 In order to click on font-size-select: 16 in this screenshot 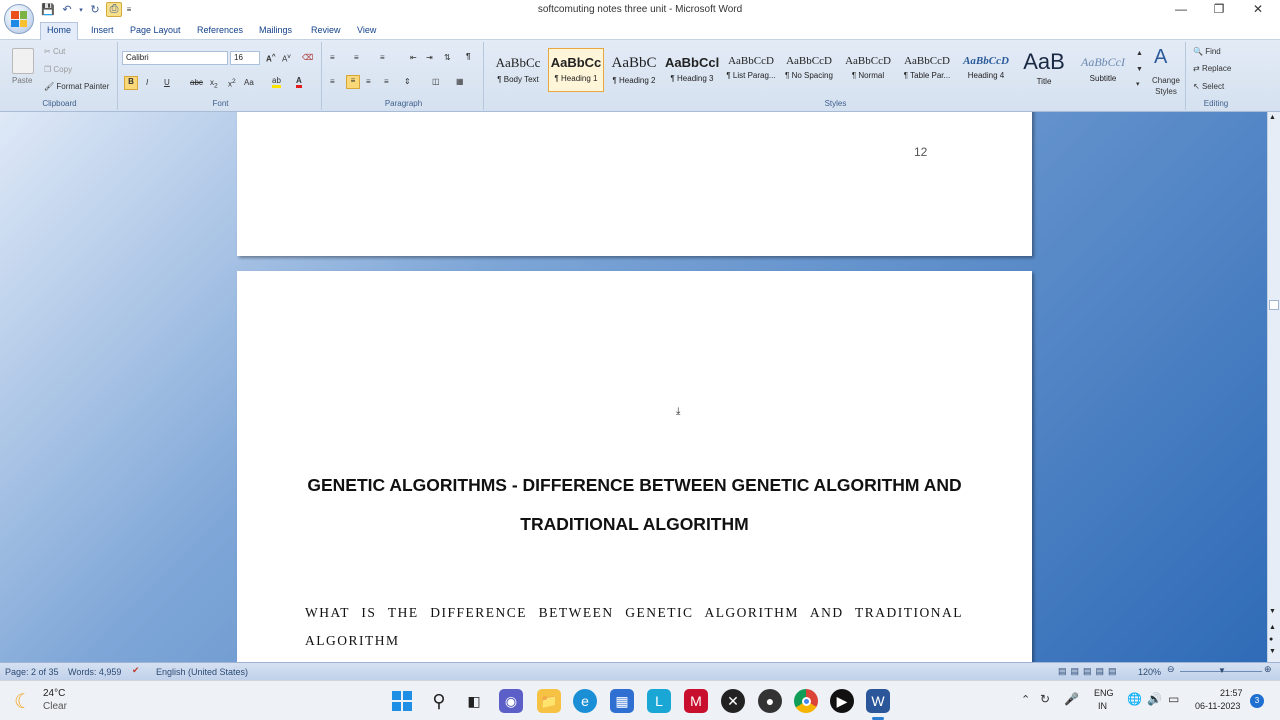, I will do `click(245, 58)`.